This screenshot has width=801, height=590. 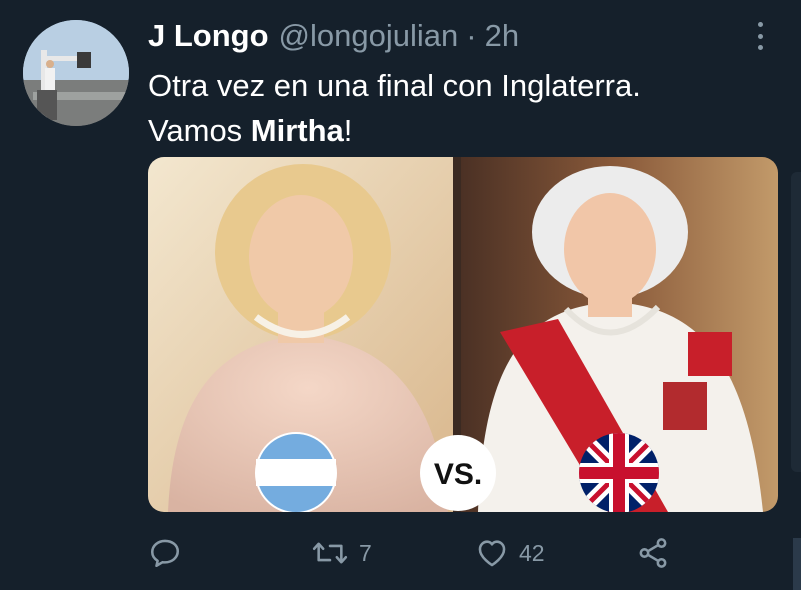 What do you see at coordinates (653, 553) in the screenshot?
I see `share-icon` at bounding box center [653, 553].